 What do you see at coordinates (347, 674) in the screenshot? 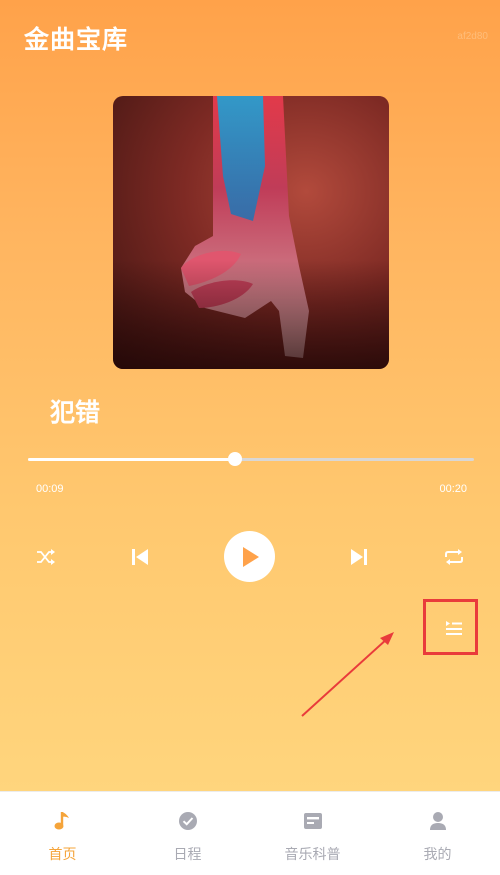
I see `annotation-arrow` at bounding box center [347, 674].